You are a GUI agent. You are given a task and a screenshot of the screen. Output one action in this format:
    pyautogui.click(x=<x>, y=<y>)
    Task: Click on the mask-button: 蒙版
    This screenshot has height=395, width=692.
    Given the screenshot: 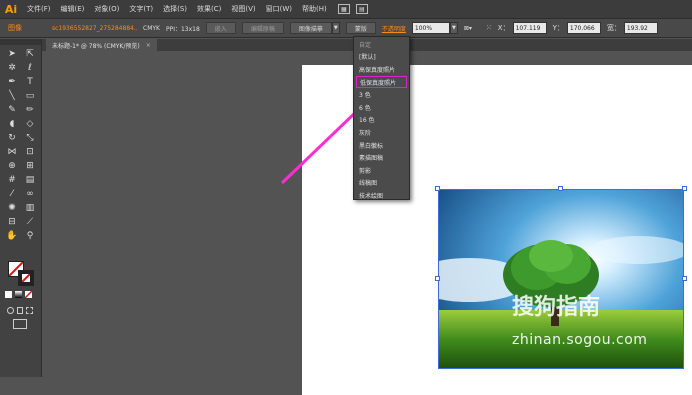 What is the action you would take?
    pyautogui.click(x=360, y=28)
    